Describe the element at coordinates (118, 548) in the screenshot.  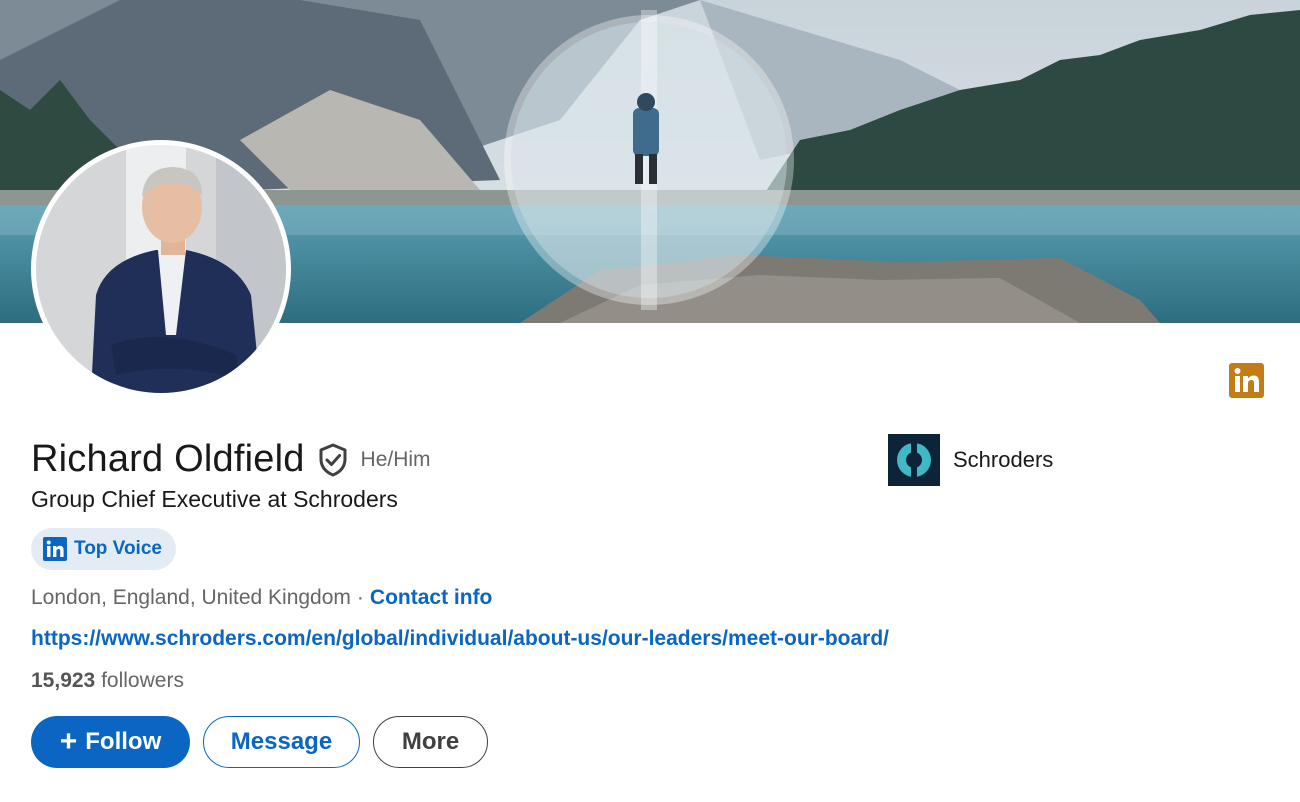
I see `top-voice-label: Top Voice` at that location.